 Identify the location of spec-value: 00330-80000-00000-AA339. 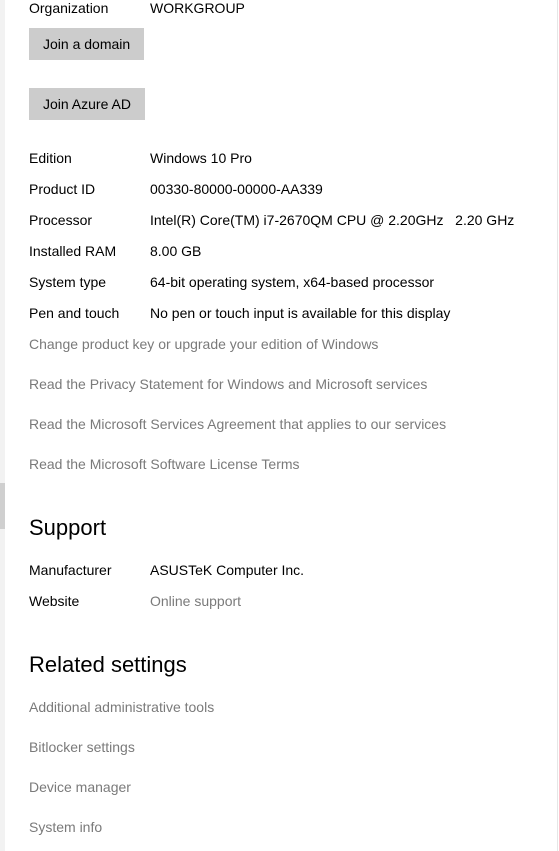
(236, 189).